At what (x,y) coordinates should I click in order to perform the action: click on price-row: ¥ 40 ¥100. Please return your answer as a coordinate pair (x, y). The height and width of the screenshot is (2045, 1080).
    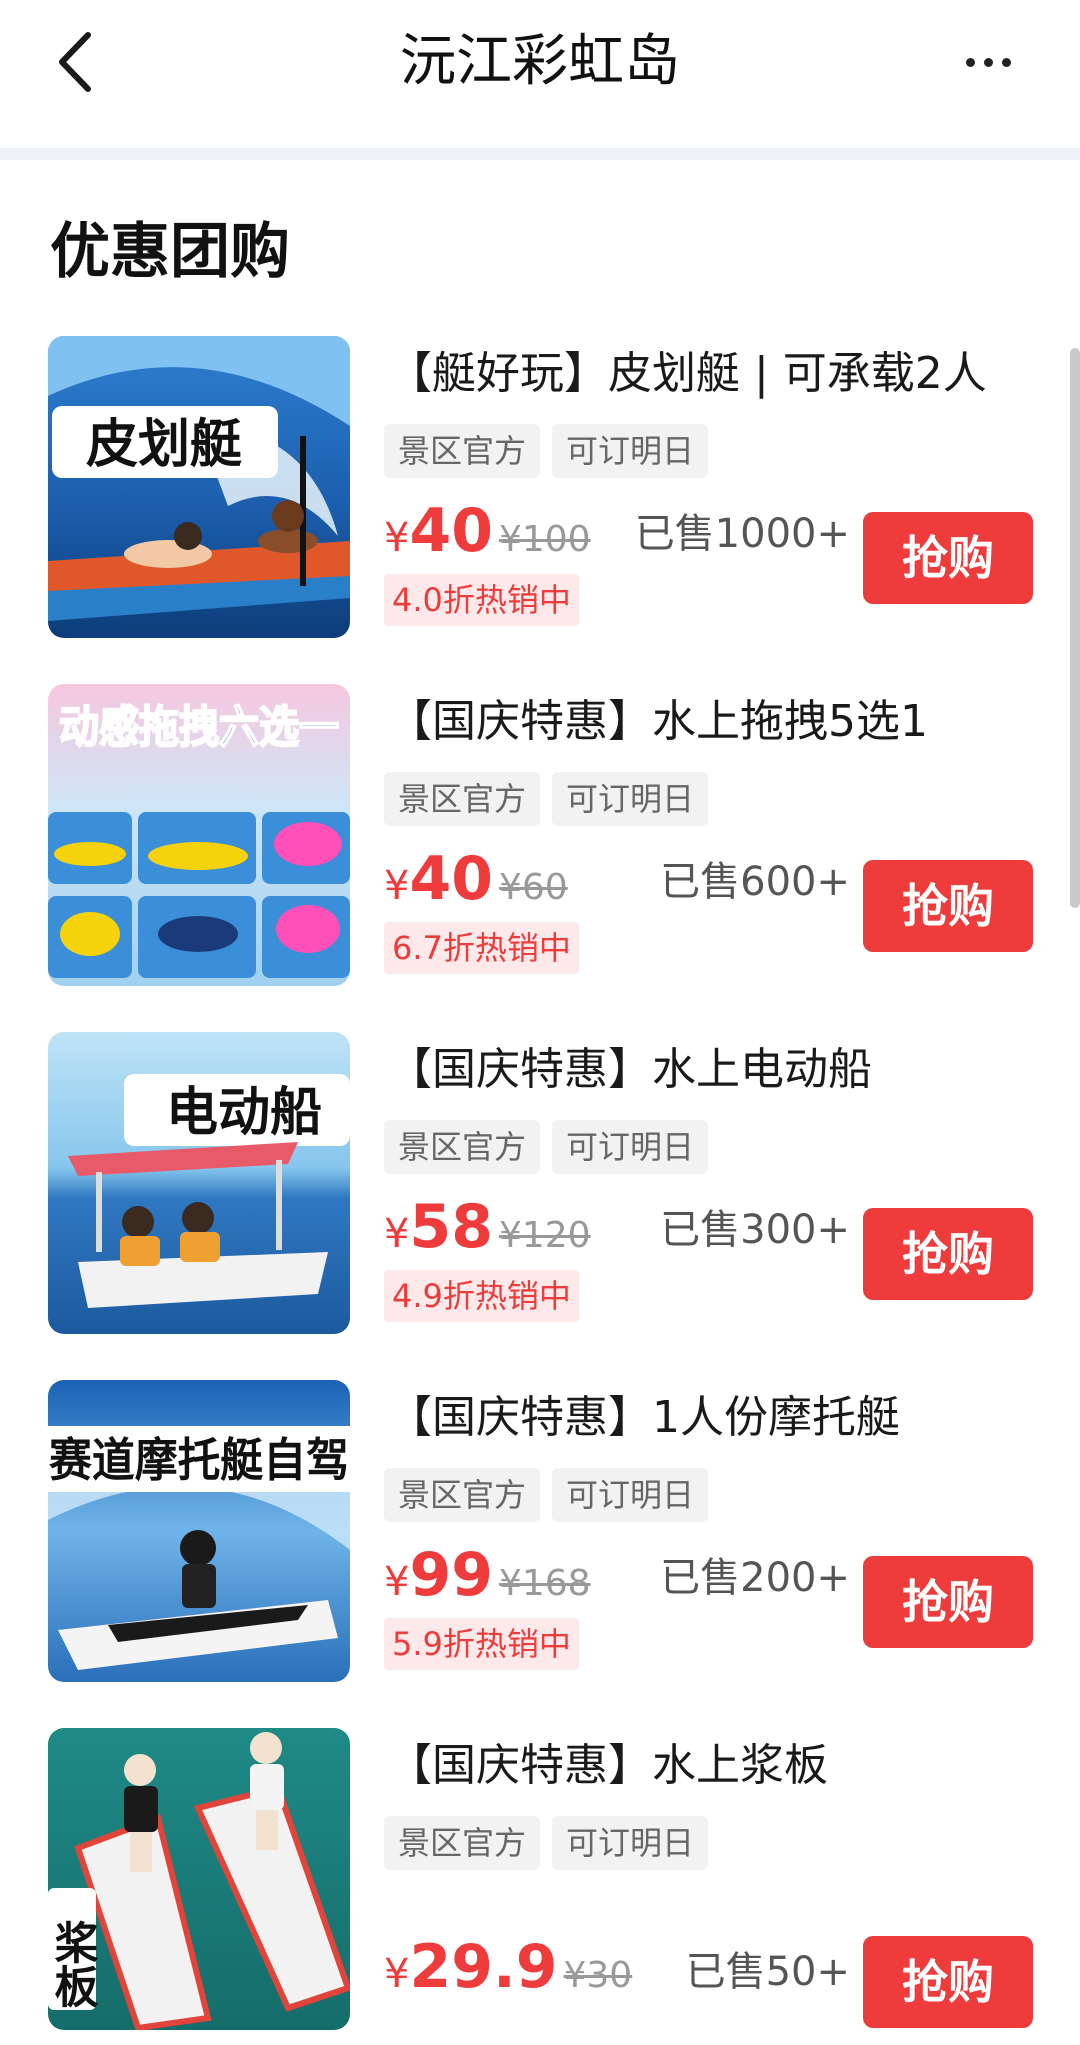
    Looking at the image, I should click on (487, 531).